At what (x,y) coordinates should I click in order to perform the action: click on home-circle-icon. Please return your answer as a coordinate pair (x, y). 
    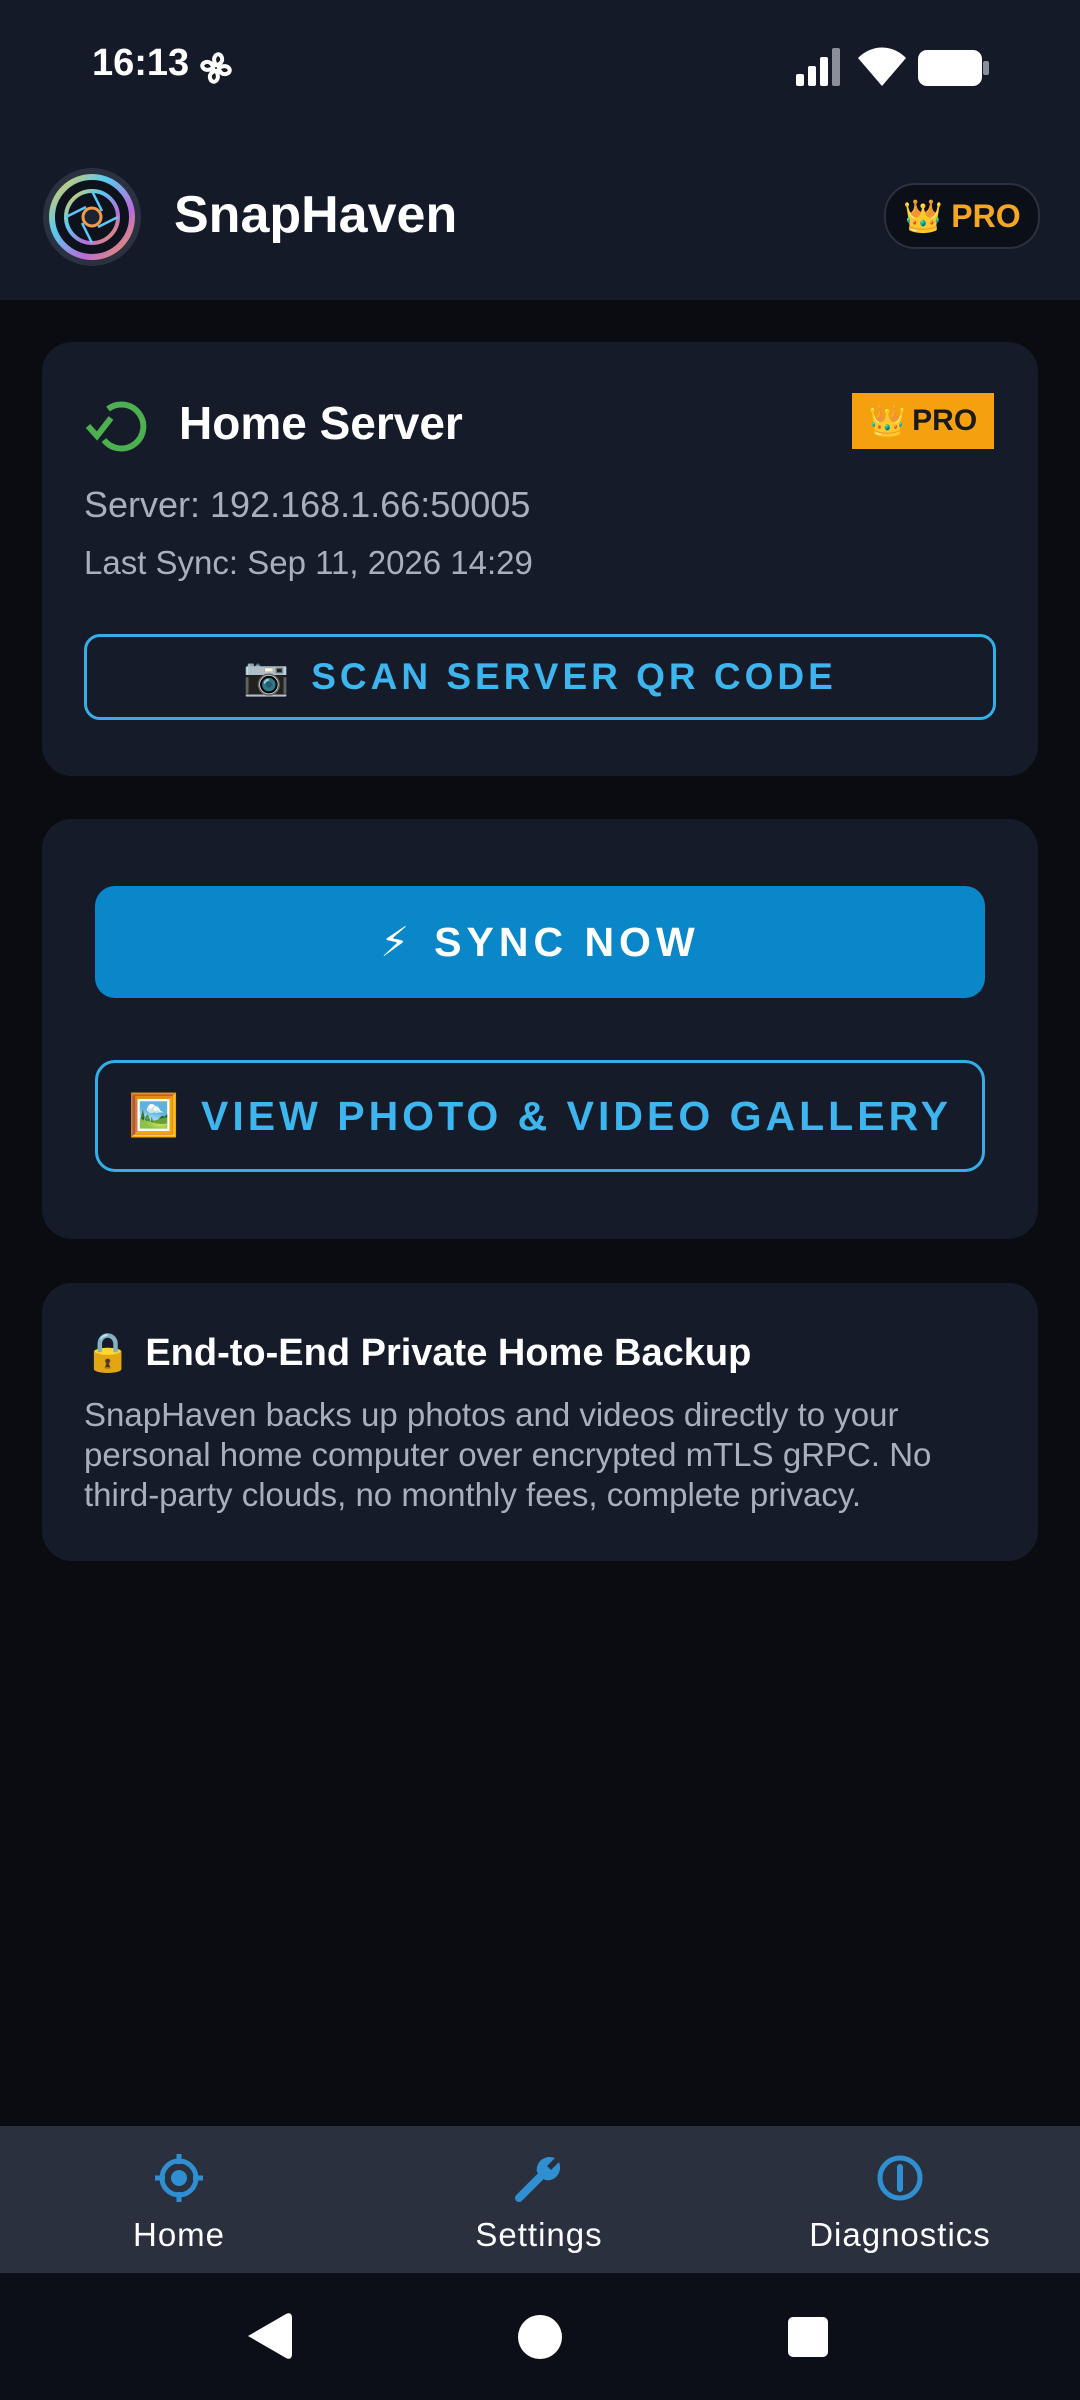
    Looking at the image, I should click on (540, 2337).